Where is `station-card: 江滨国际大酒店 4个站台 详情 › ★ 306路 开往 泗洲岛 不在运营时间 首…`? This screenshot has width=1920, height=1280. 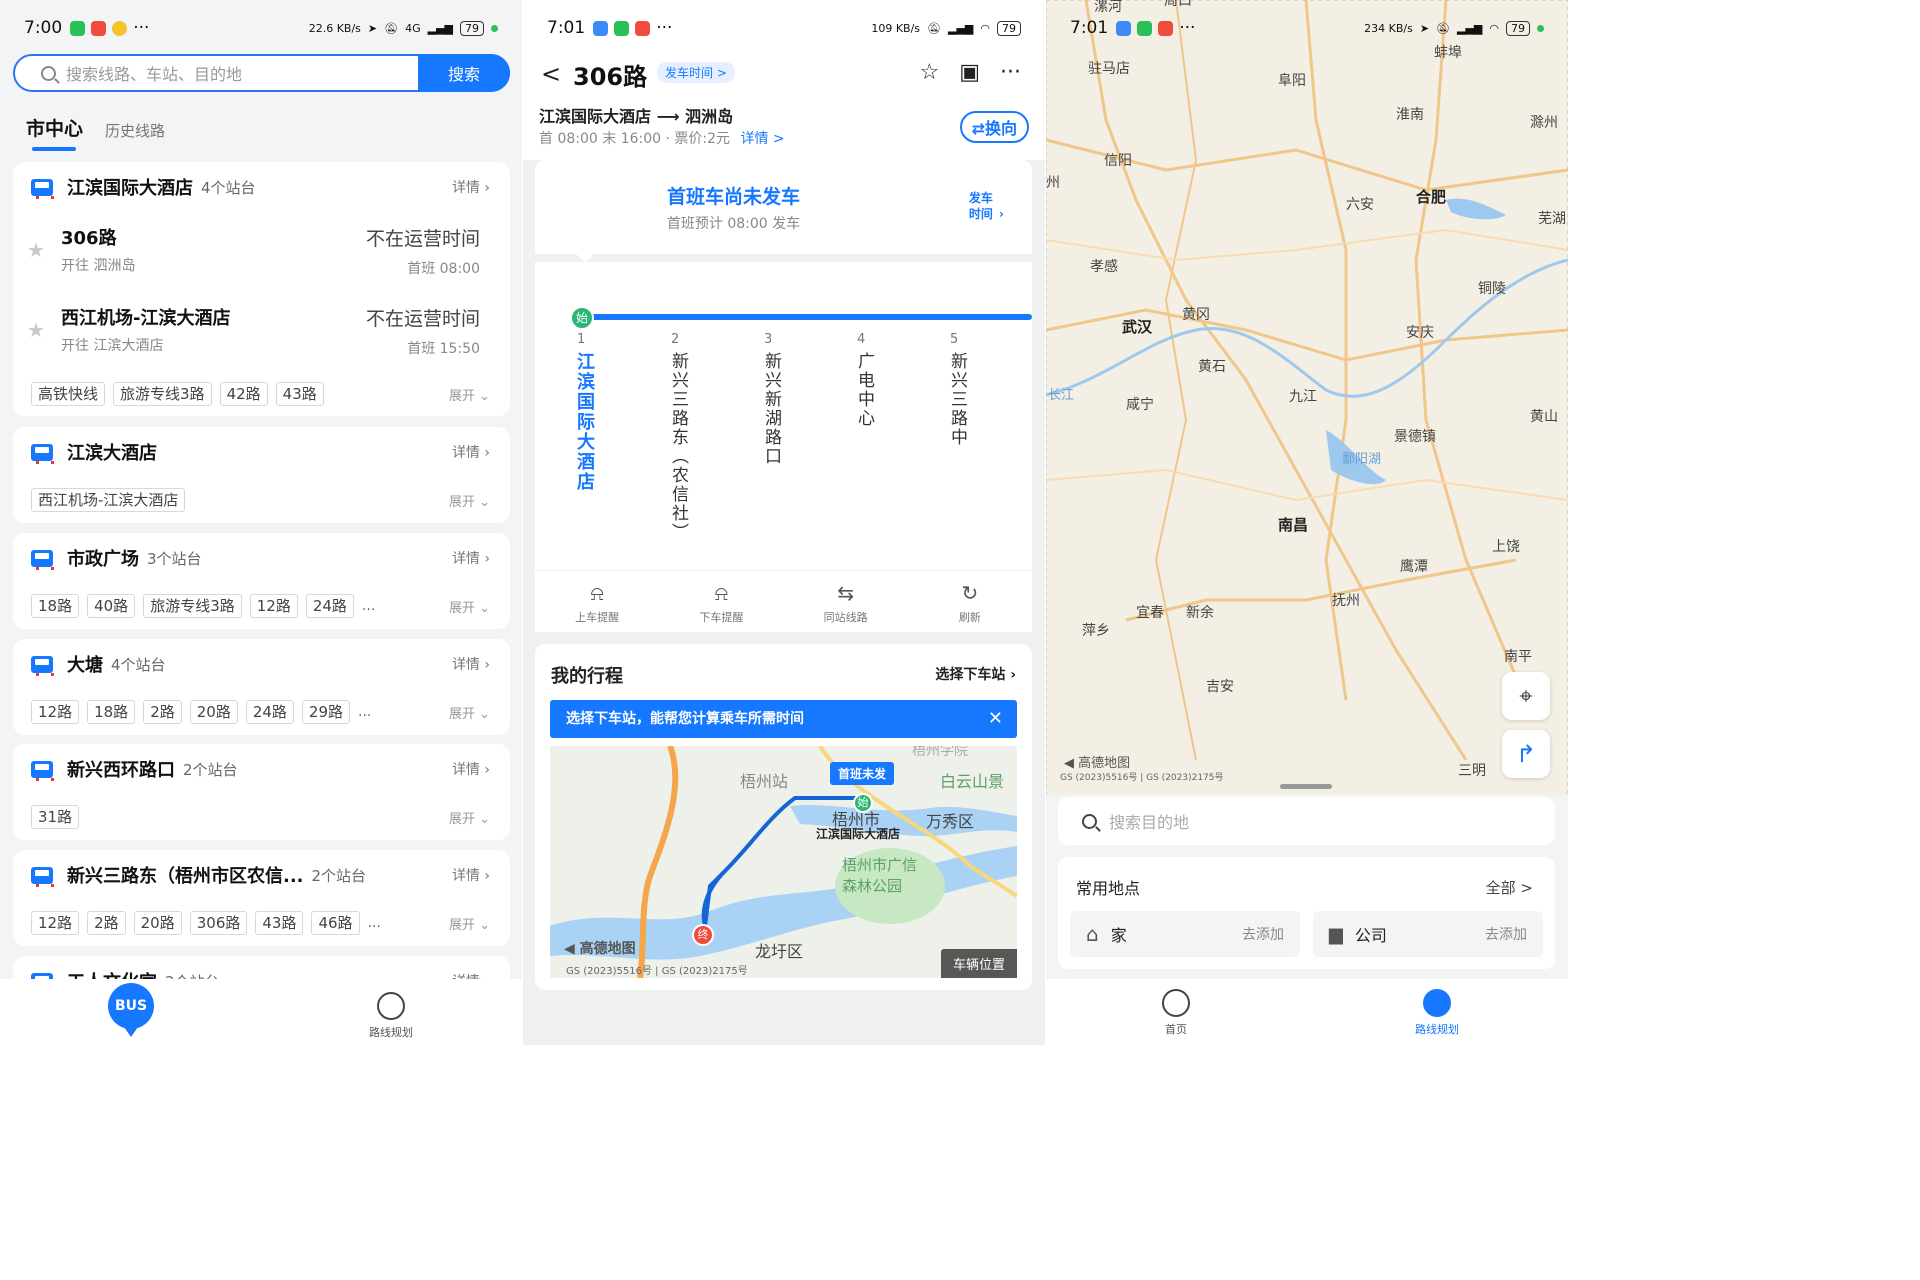
station-card: 江滨国际大酒店 4个站台 详情 › ★ 306路 开往 泗洲岛 不在运营时间 首… is located at coordinates (261, 289).